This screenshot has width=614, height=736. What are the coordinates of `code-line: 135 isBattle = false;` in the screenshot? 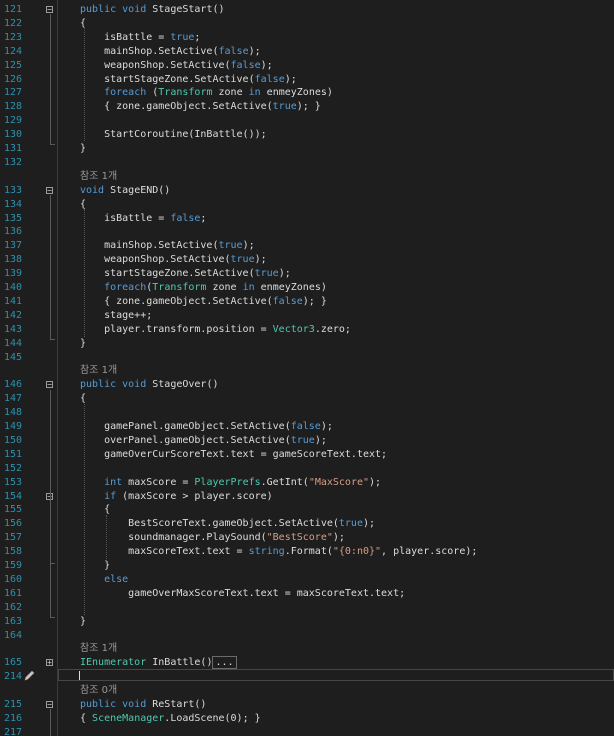 It's located at (307, 219).